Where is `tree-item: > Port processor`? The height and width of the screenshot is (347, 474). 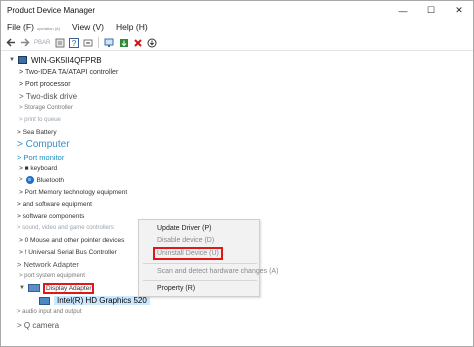
tree-item: > Port processor is located at coordinates (45, 84).